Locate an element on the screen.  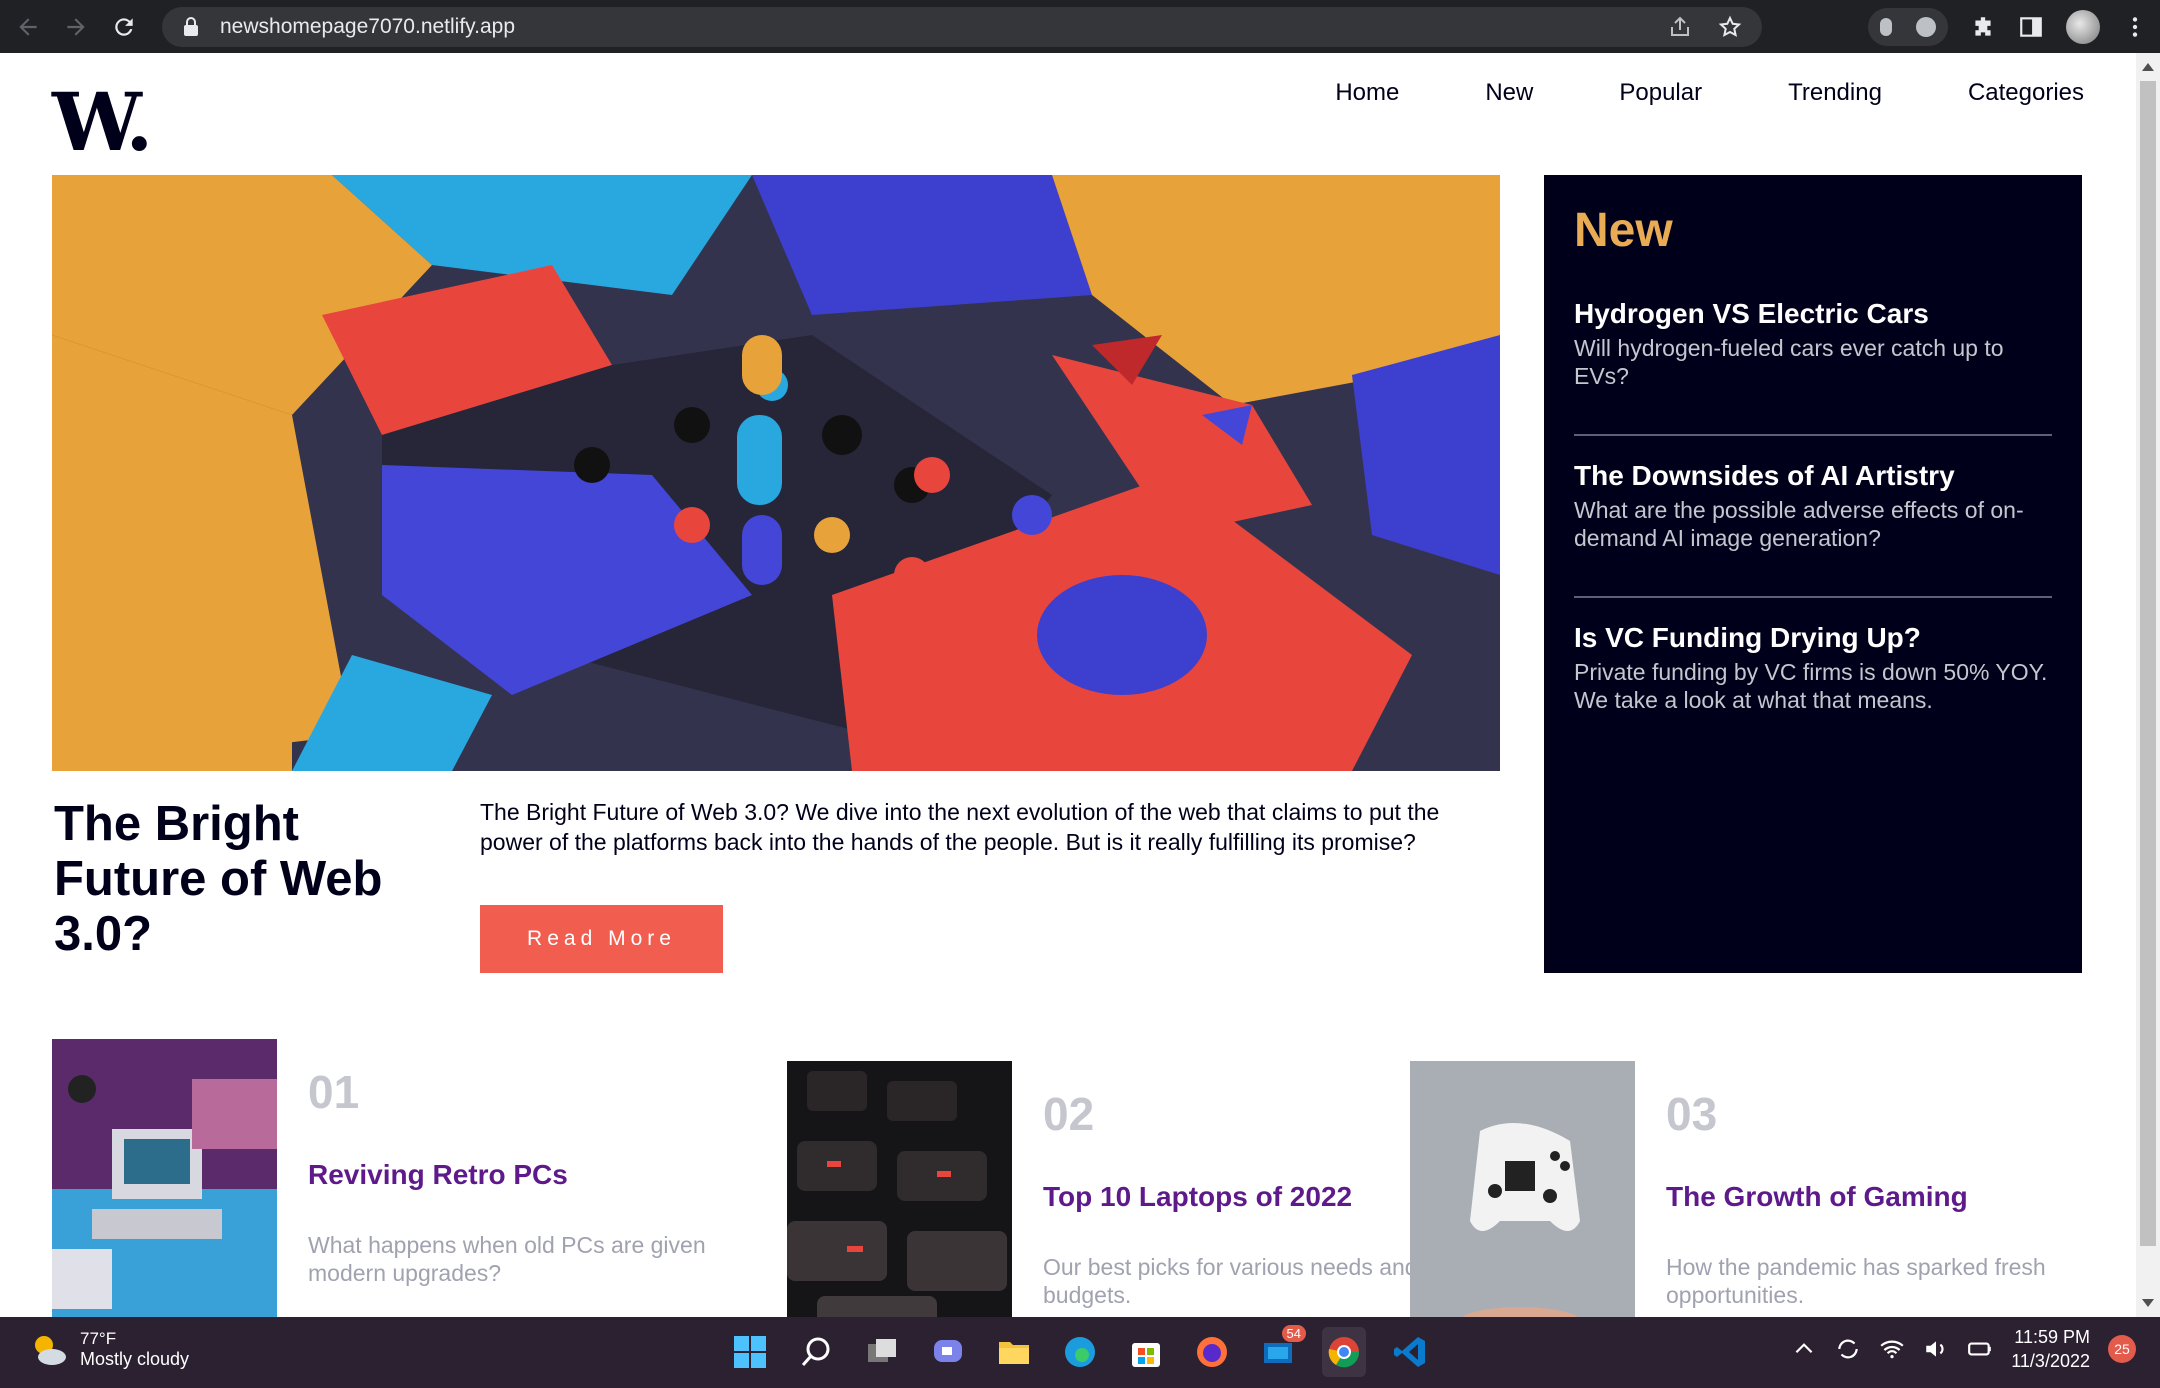
laptop-keyboard-image is located at coordinates (899, 1189).